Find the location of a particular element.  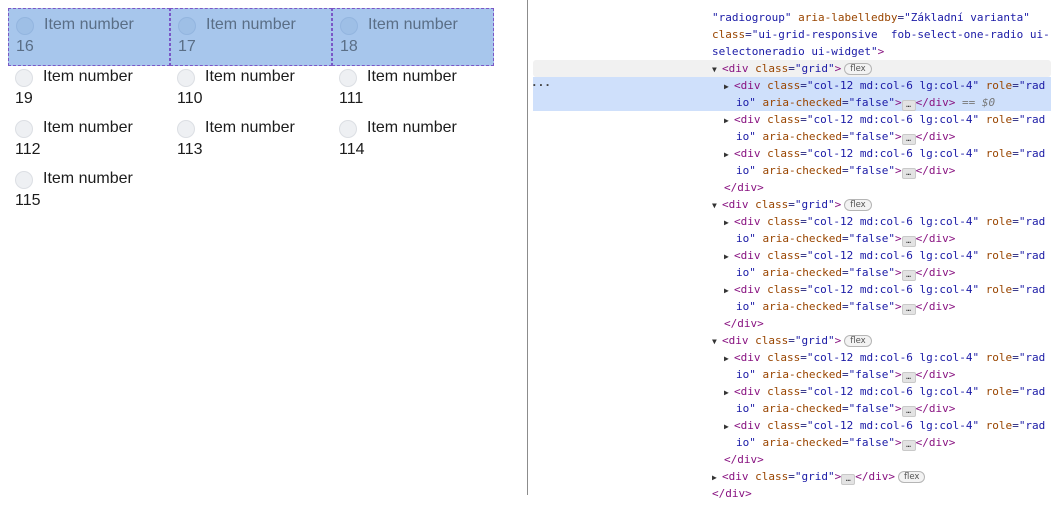

radio-option: Item number 16 is located at coordinates (89, 37).